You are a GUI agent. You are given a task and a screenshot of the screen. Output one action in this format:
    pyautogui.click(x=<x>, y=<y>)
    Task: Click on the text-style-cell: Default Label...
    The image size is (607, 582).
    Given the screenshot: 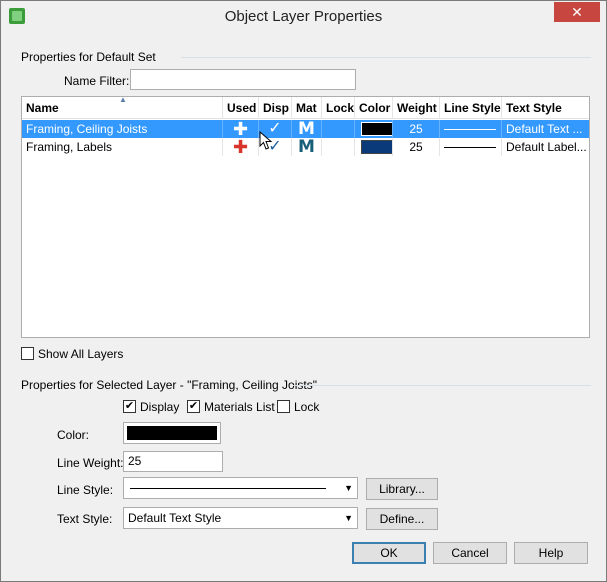 What is the action you would take?
    pyautogui.click(x=545, y=147)
    